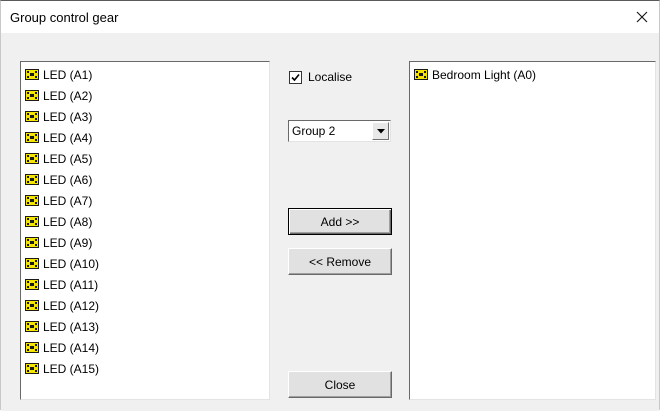 The width and height of the screenshot is (660, 411). What do you see at coordinates (145, 95) in the screenshot?
I see `available-gear-item: LED (A2)` at bounding box center [145, 95].